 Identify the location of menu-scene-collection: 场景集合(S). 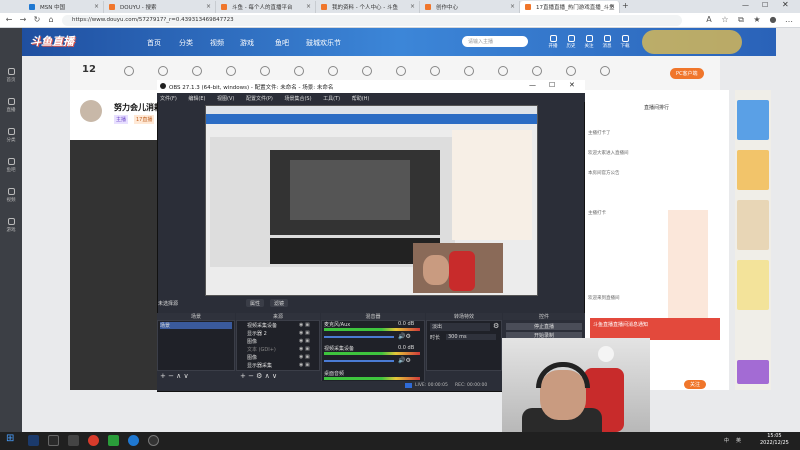
(297, 99).